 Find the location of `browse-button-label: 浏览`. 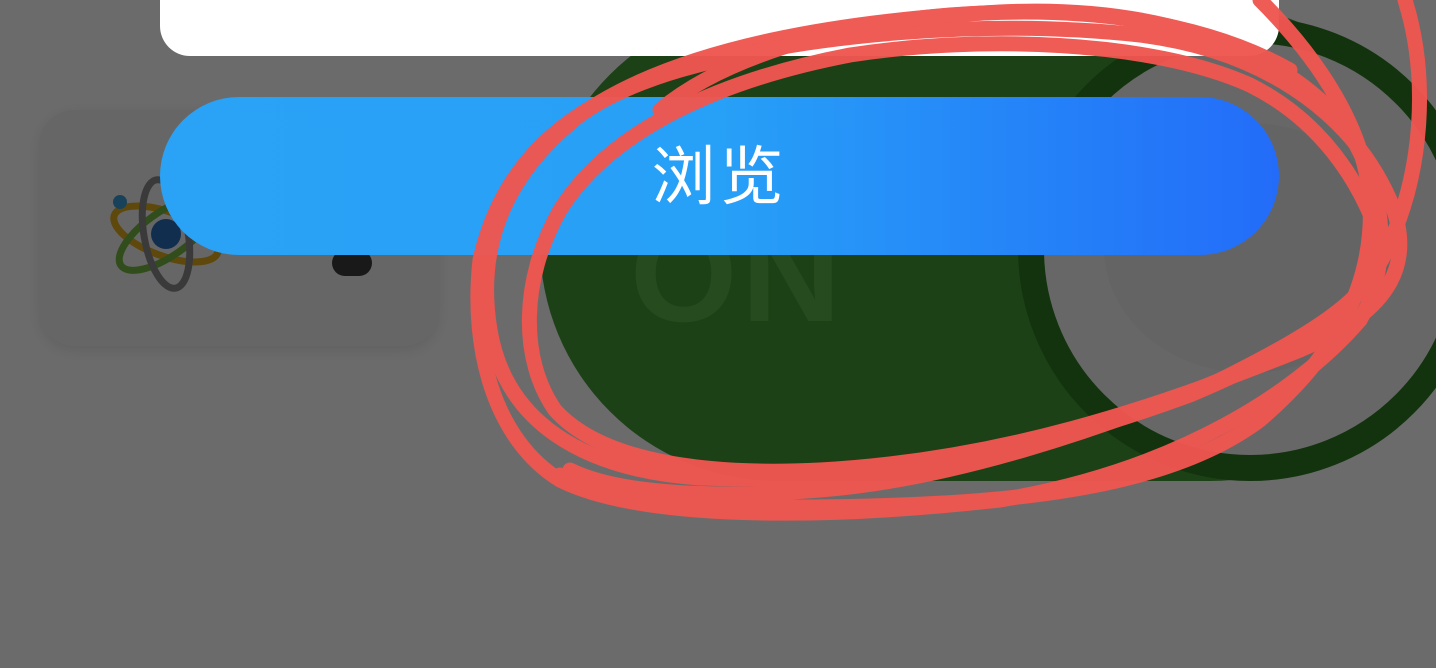

browse-button-label: 浏览 is located at coordinates (719, 178).